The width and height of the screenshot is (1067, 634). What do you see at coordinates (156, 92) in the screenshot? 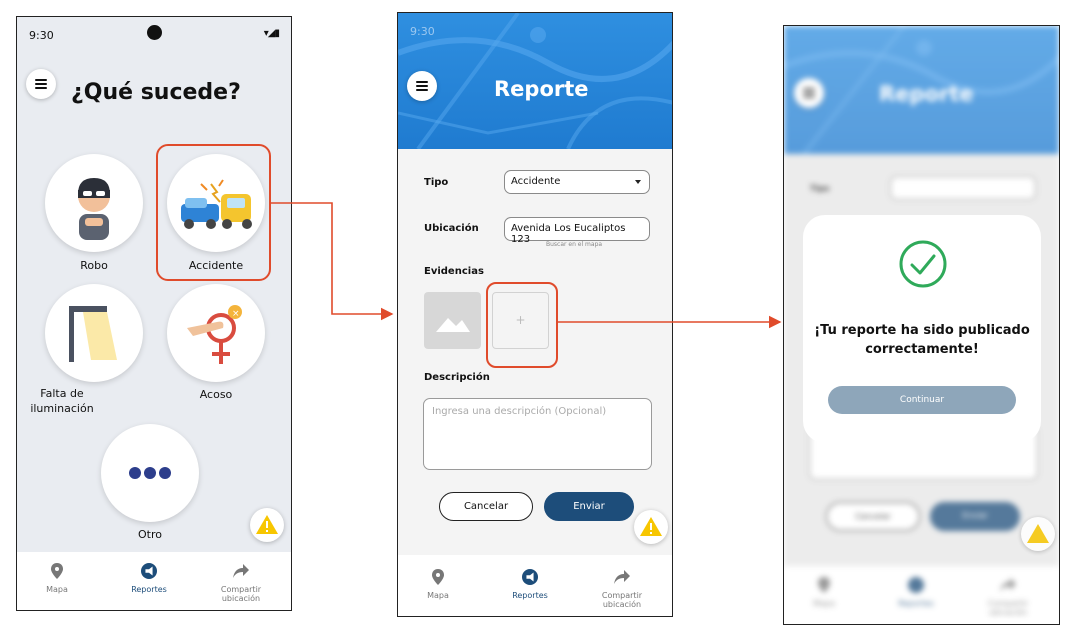
I see `page-title: ¿Qué sucede?` at bounding box center [156, 92].